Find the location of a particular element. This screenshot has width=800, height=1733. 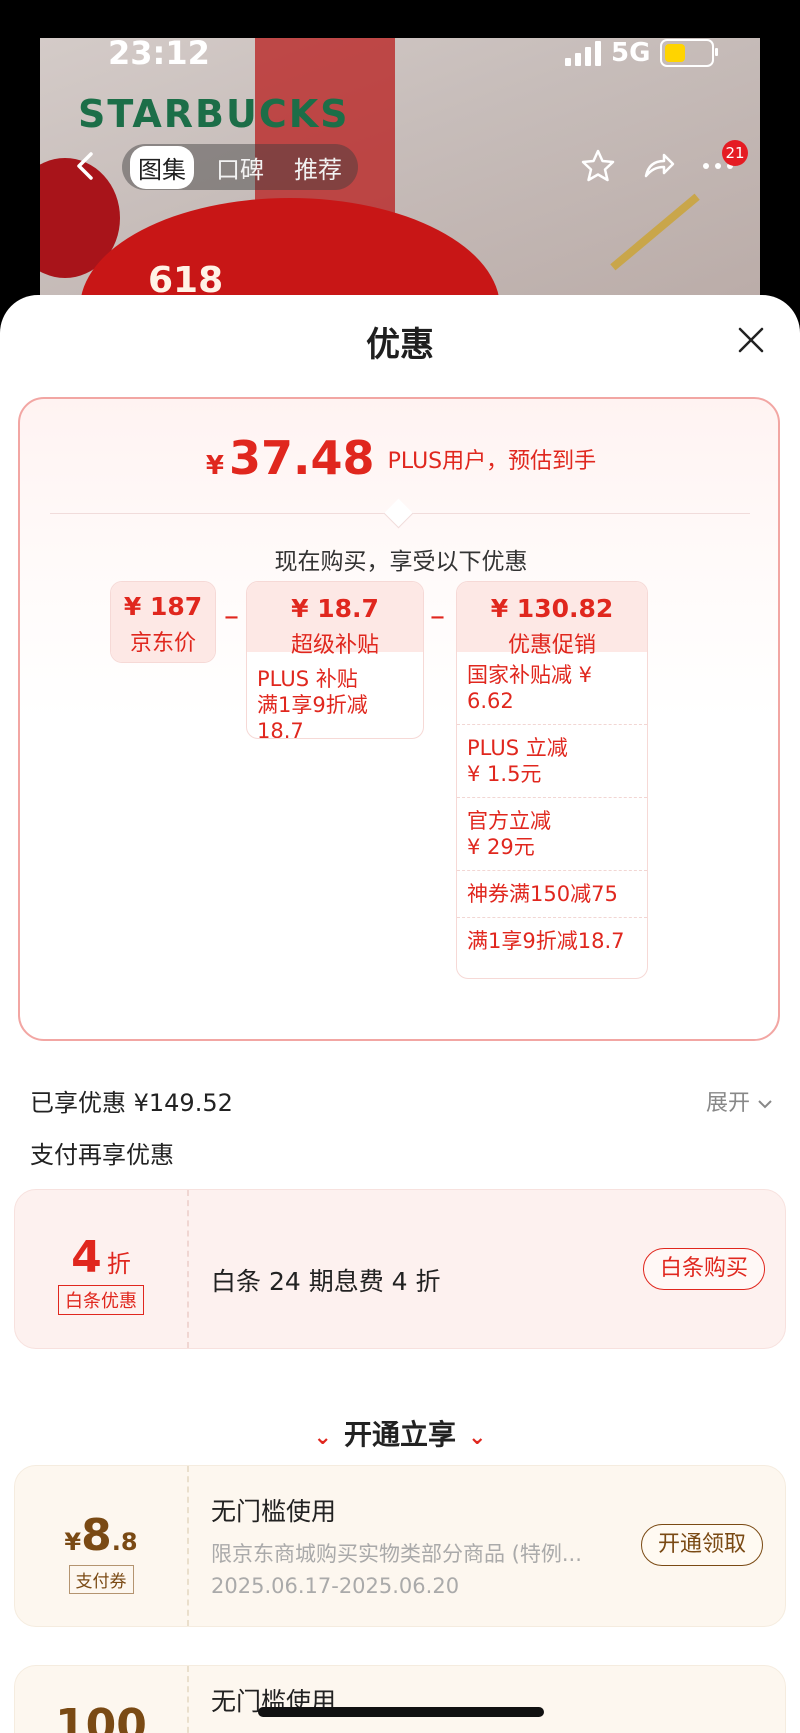

baitiao-discount-value: 4 is located at coordinates (86, 1257).